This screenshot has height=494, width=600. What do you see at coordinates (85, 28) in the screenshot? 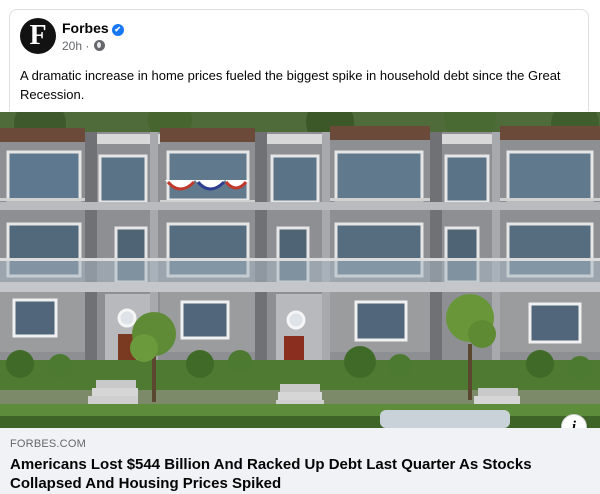
I see `author-name: Forbes` at bounding box center [85, 28].